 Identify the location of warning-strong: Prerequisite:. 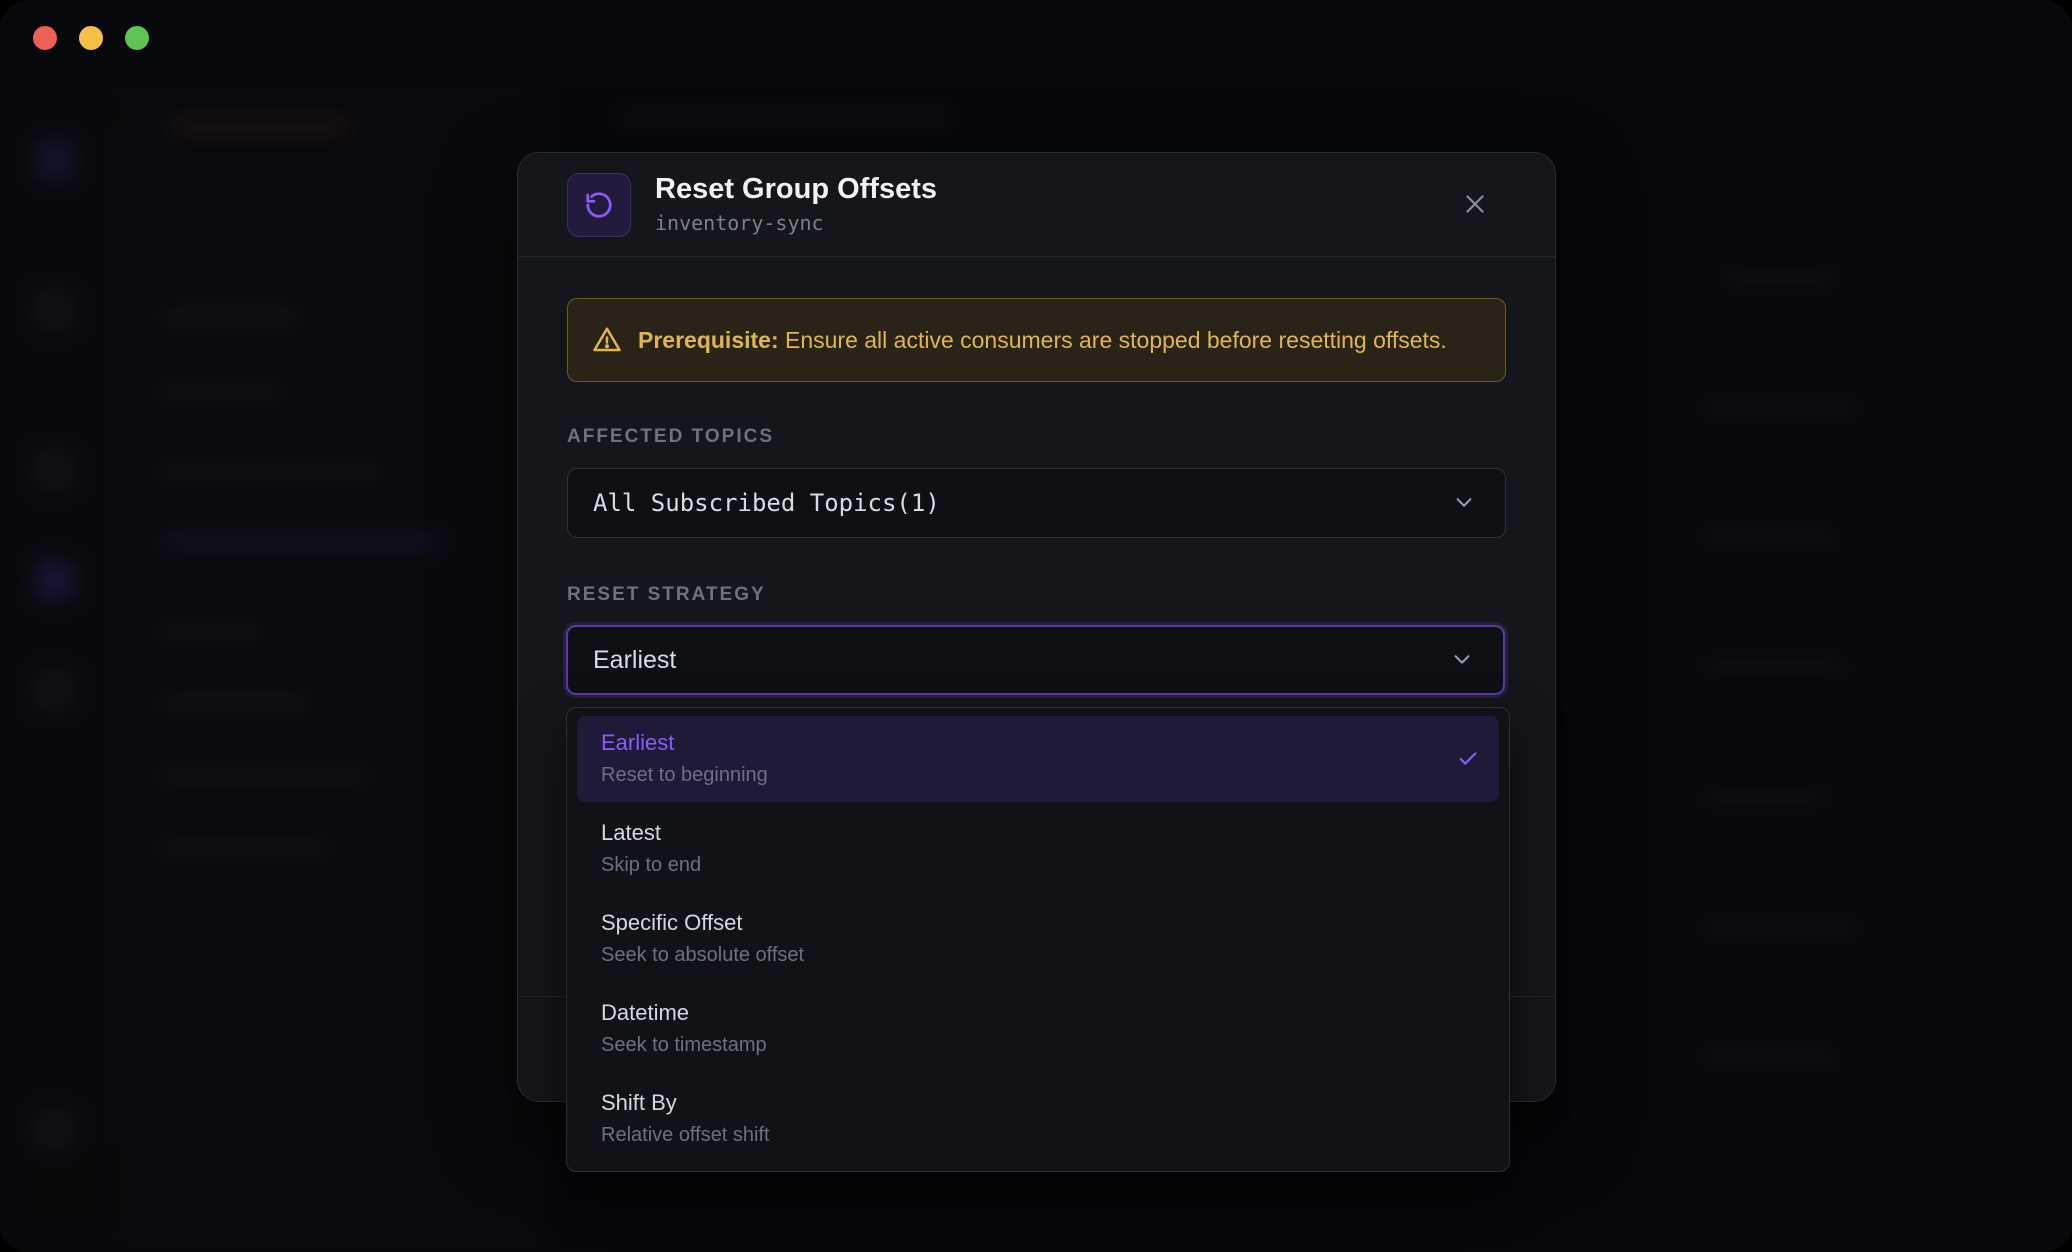
(708, 339).